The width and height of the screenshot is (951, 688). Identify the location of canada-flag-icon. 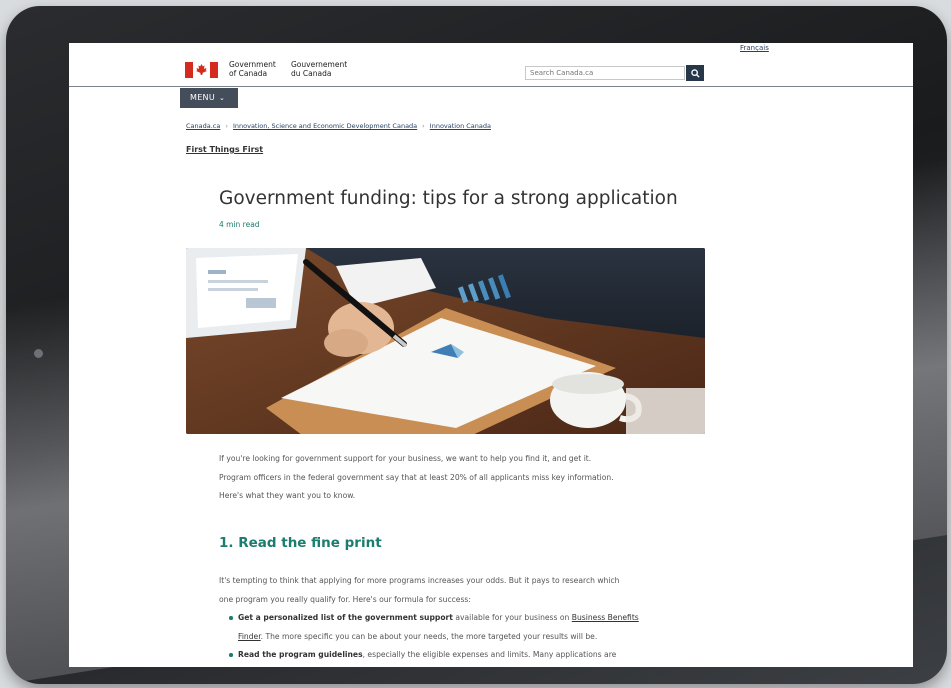
(201, 70).